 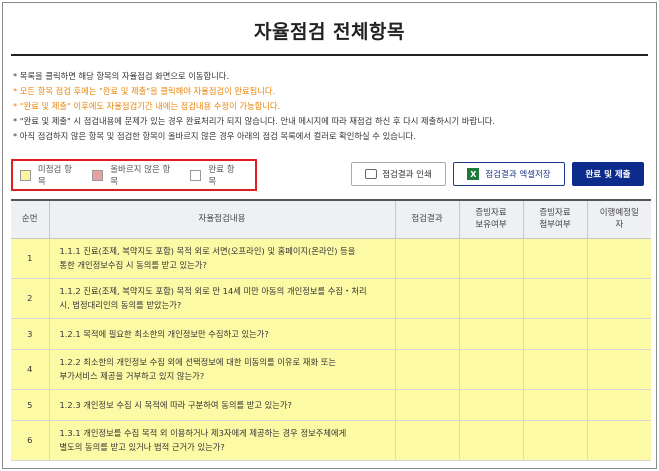 What do you see at coordinates (30, 440) in the screenshot?
I see `row-number: 6` at bounding box center [30, 440].